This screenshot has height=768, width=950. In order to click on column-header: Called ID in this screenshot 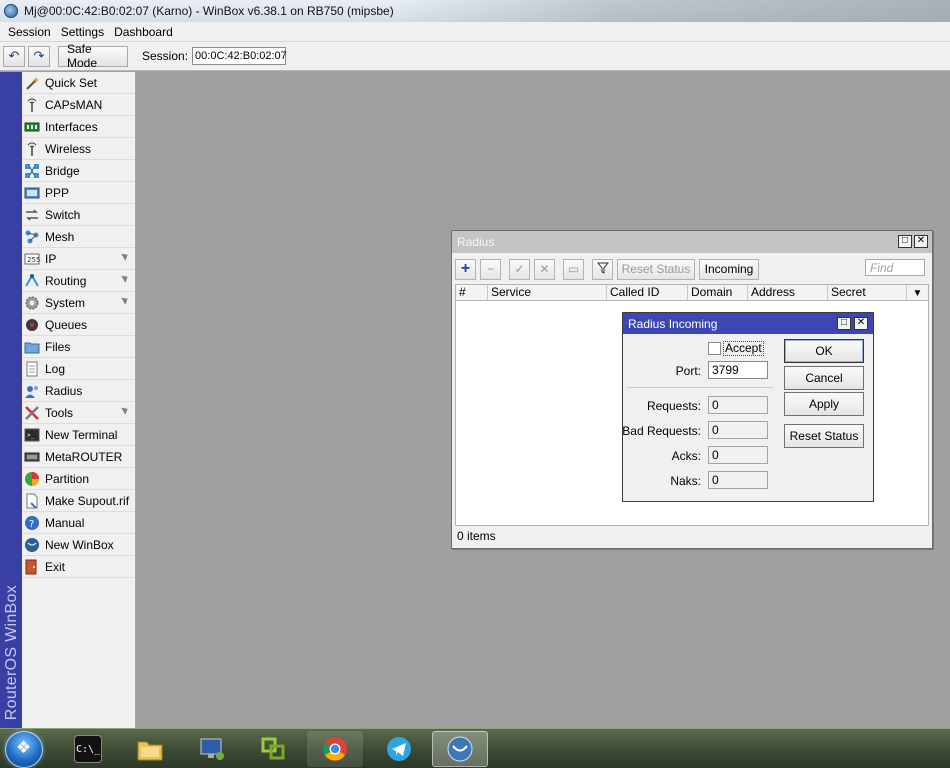, I will do `click(647, 292)`.